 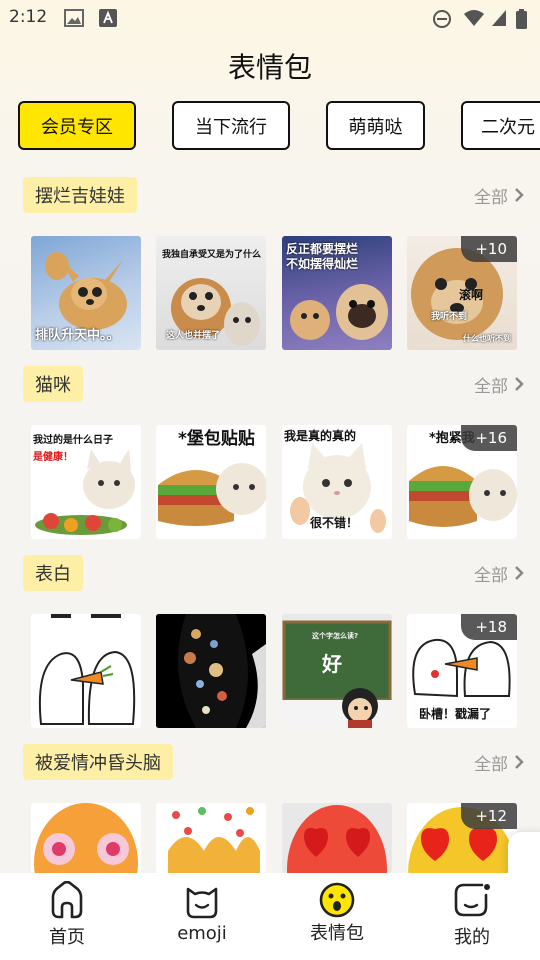 I want to click on nav-label: 表情包, so click(x=337, y=933).